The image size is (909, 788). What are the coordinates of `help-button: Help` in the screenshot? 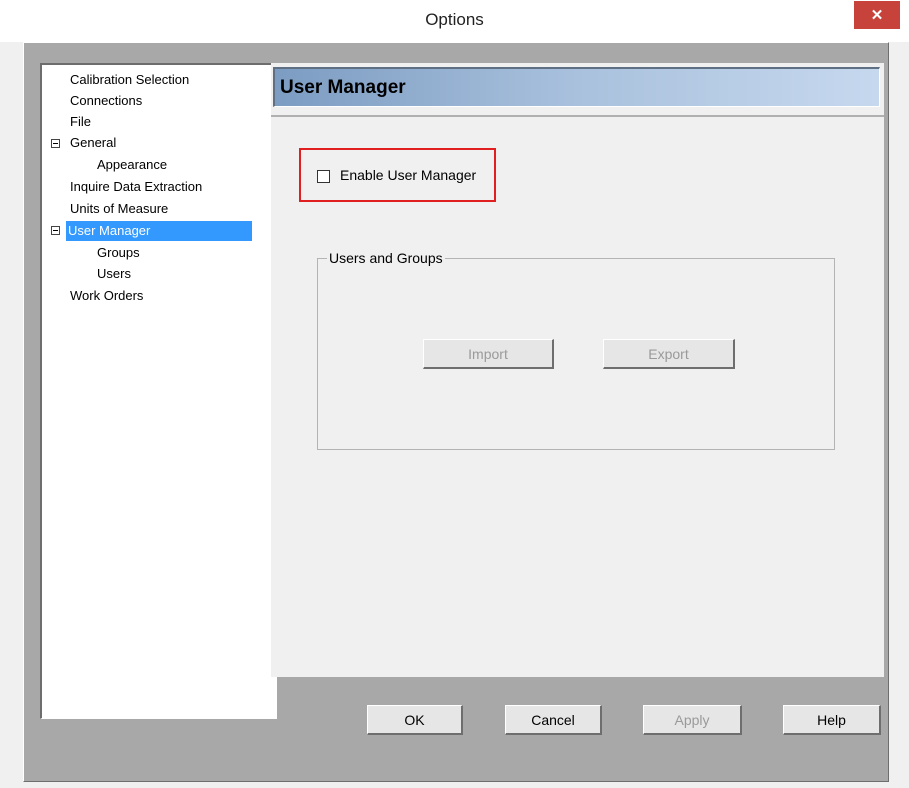 It's located at (832, 720).